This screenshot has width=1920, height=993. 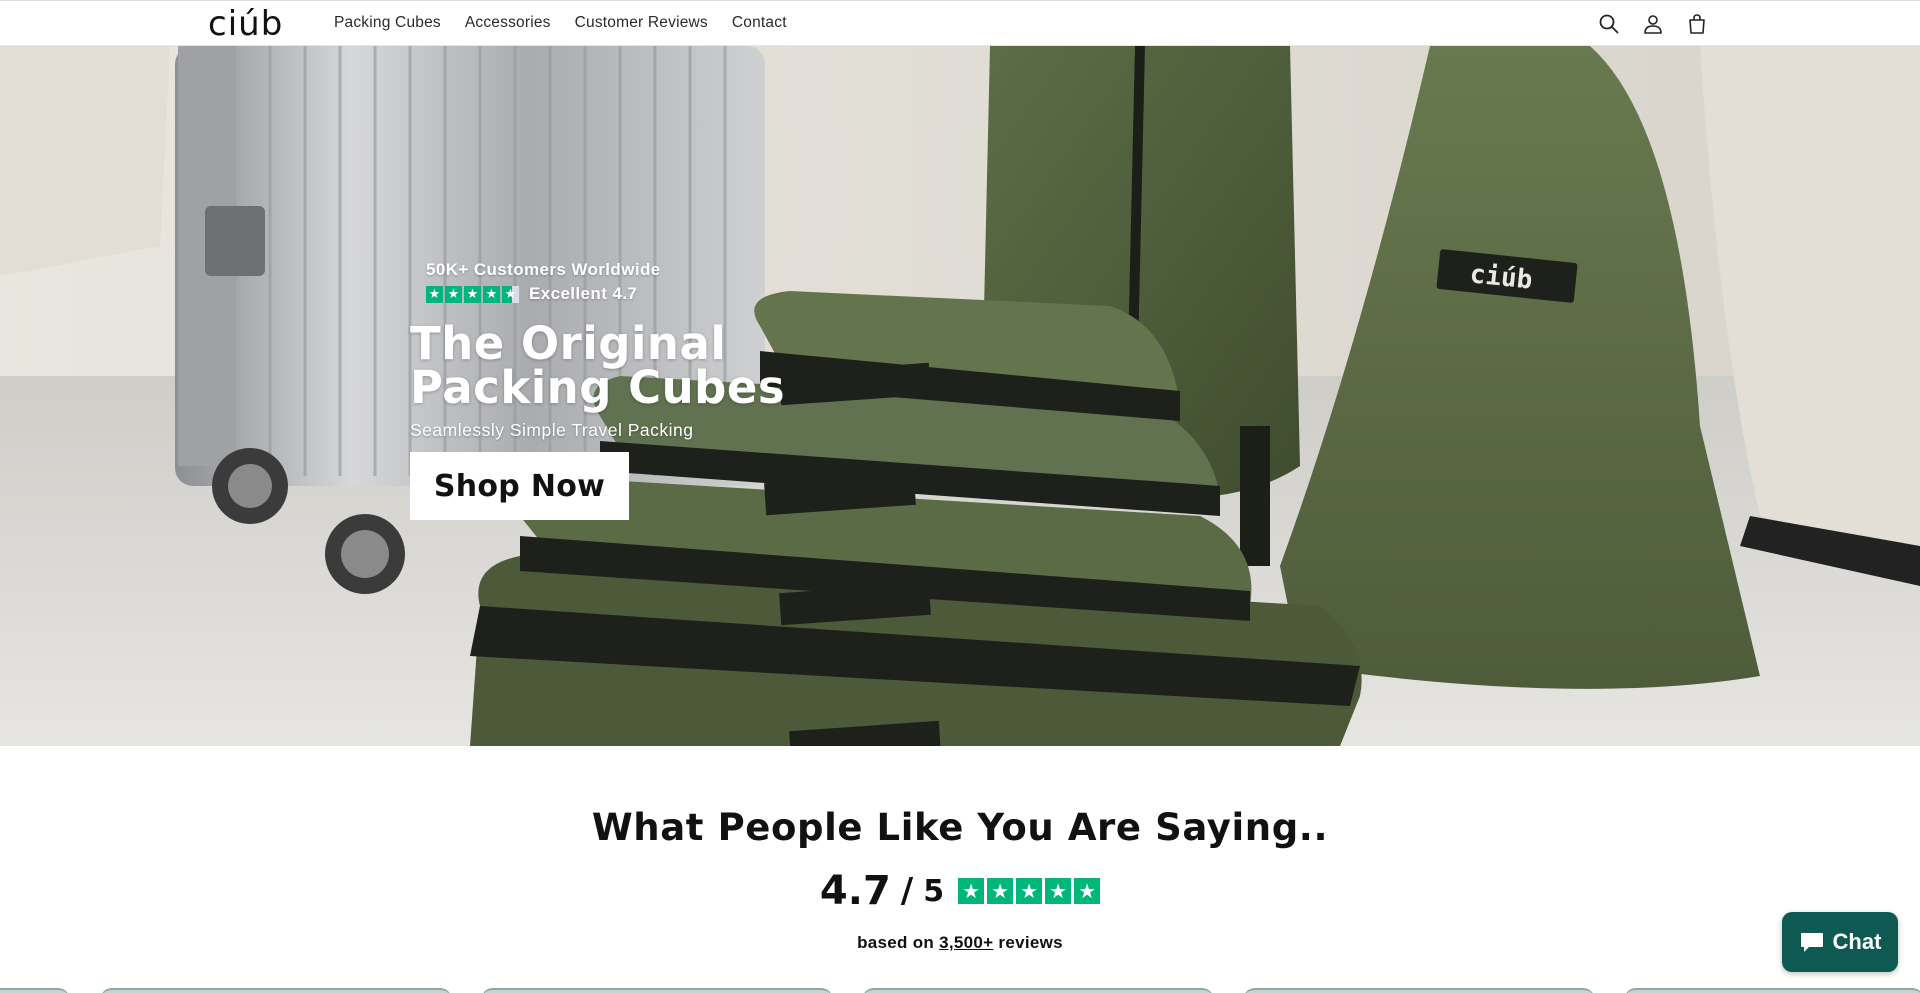 What do you see at coordinates (583, 293) in the screenshot?
I see `rating-text: Excellent 4.7` at bounding box center [583, 293].